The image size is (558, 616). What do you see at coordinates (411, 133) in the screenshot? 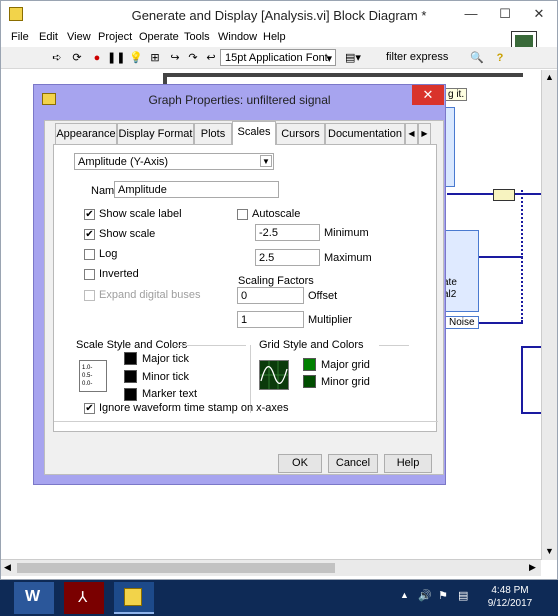
I see `tab-scroll-left-icon: ◀` at bounding box center [411, 133].